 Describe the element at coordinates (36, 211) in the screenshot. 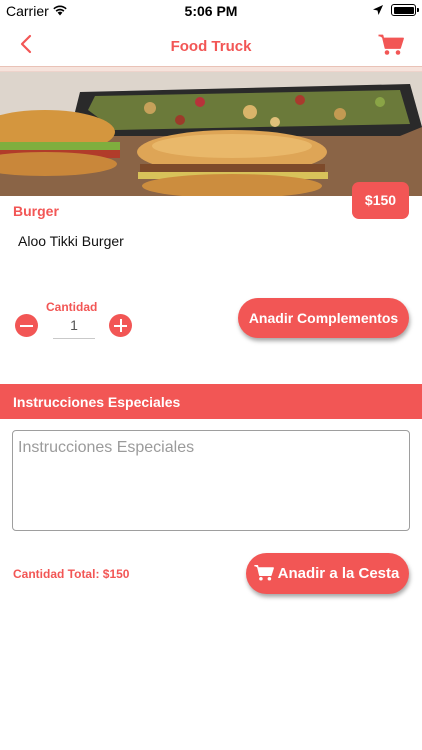

I see `product-category: Burger` at that location.